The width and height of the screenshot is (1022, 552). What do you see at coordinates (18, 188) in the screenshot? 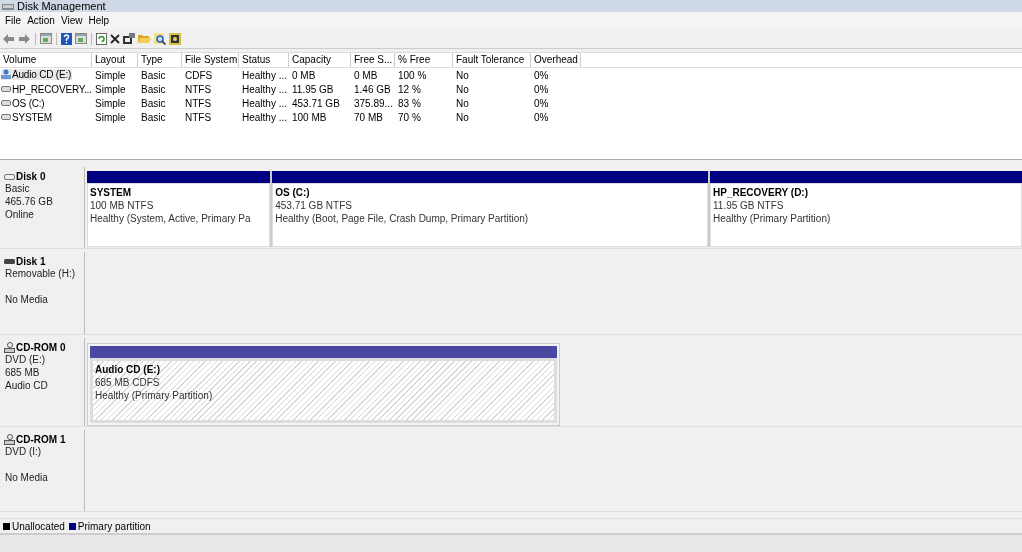
I see `disk-type: Basic` at bounding box center [18, 188].